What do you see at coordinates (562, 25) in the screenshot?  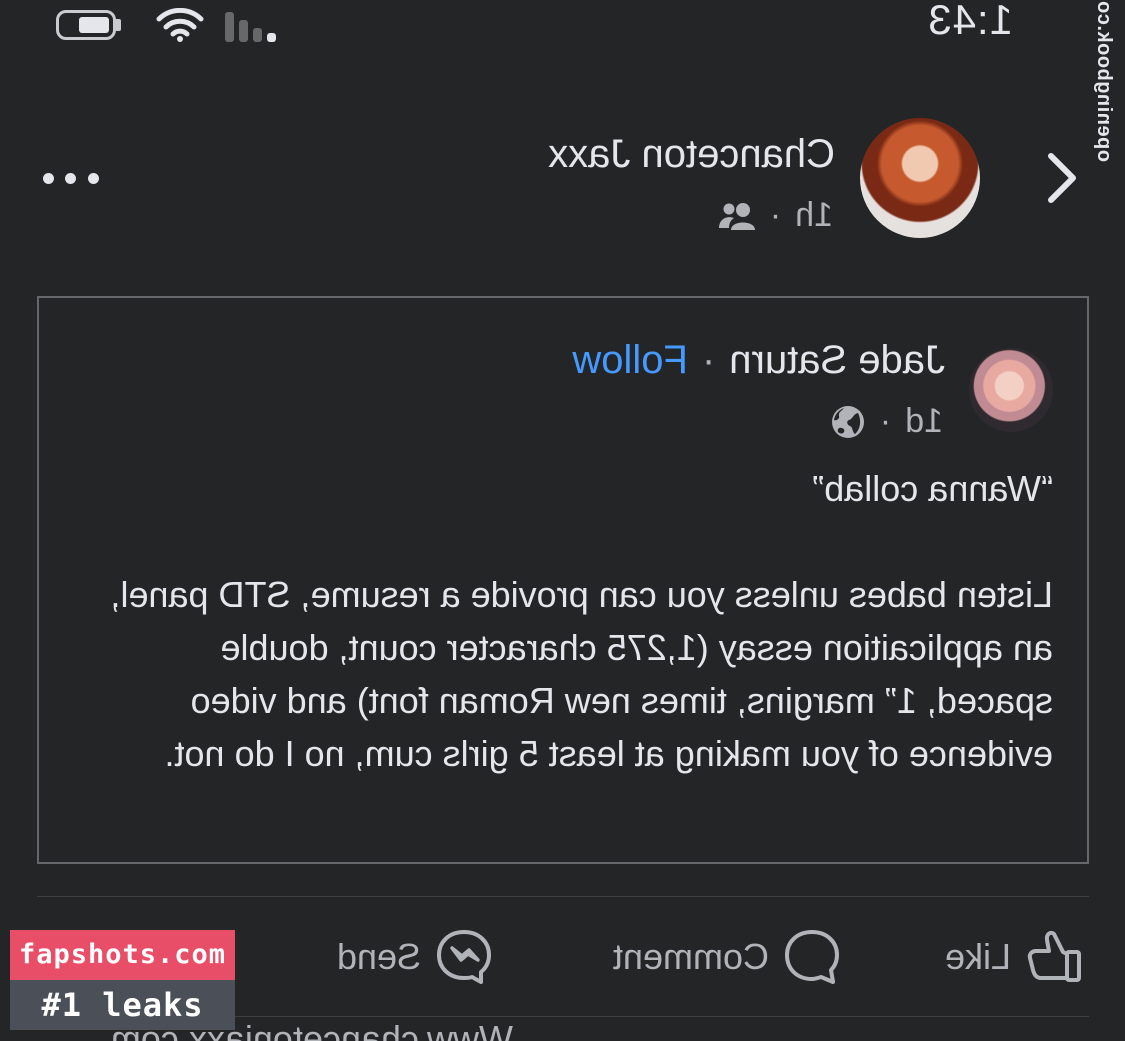 I see `status-bar: 1:43` at bounding box center [562, 25].